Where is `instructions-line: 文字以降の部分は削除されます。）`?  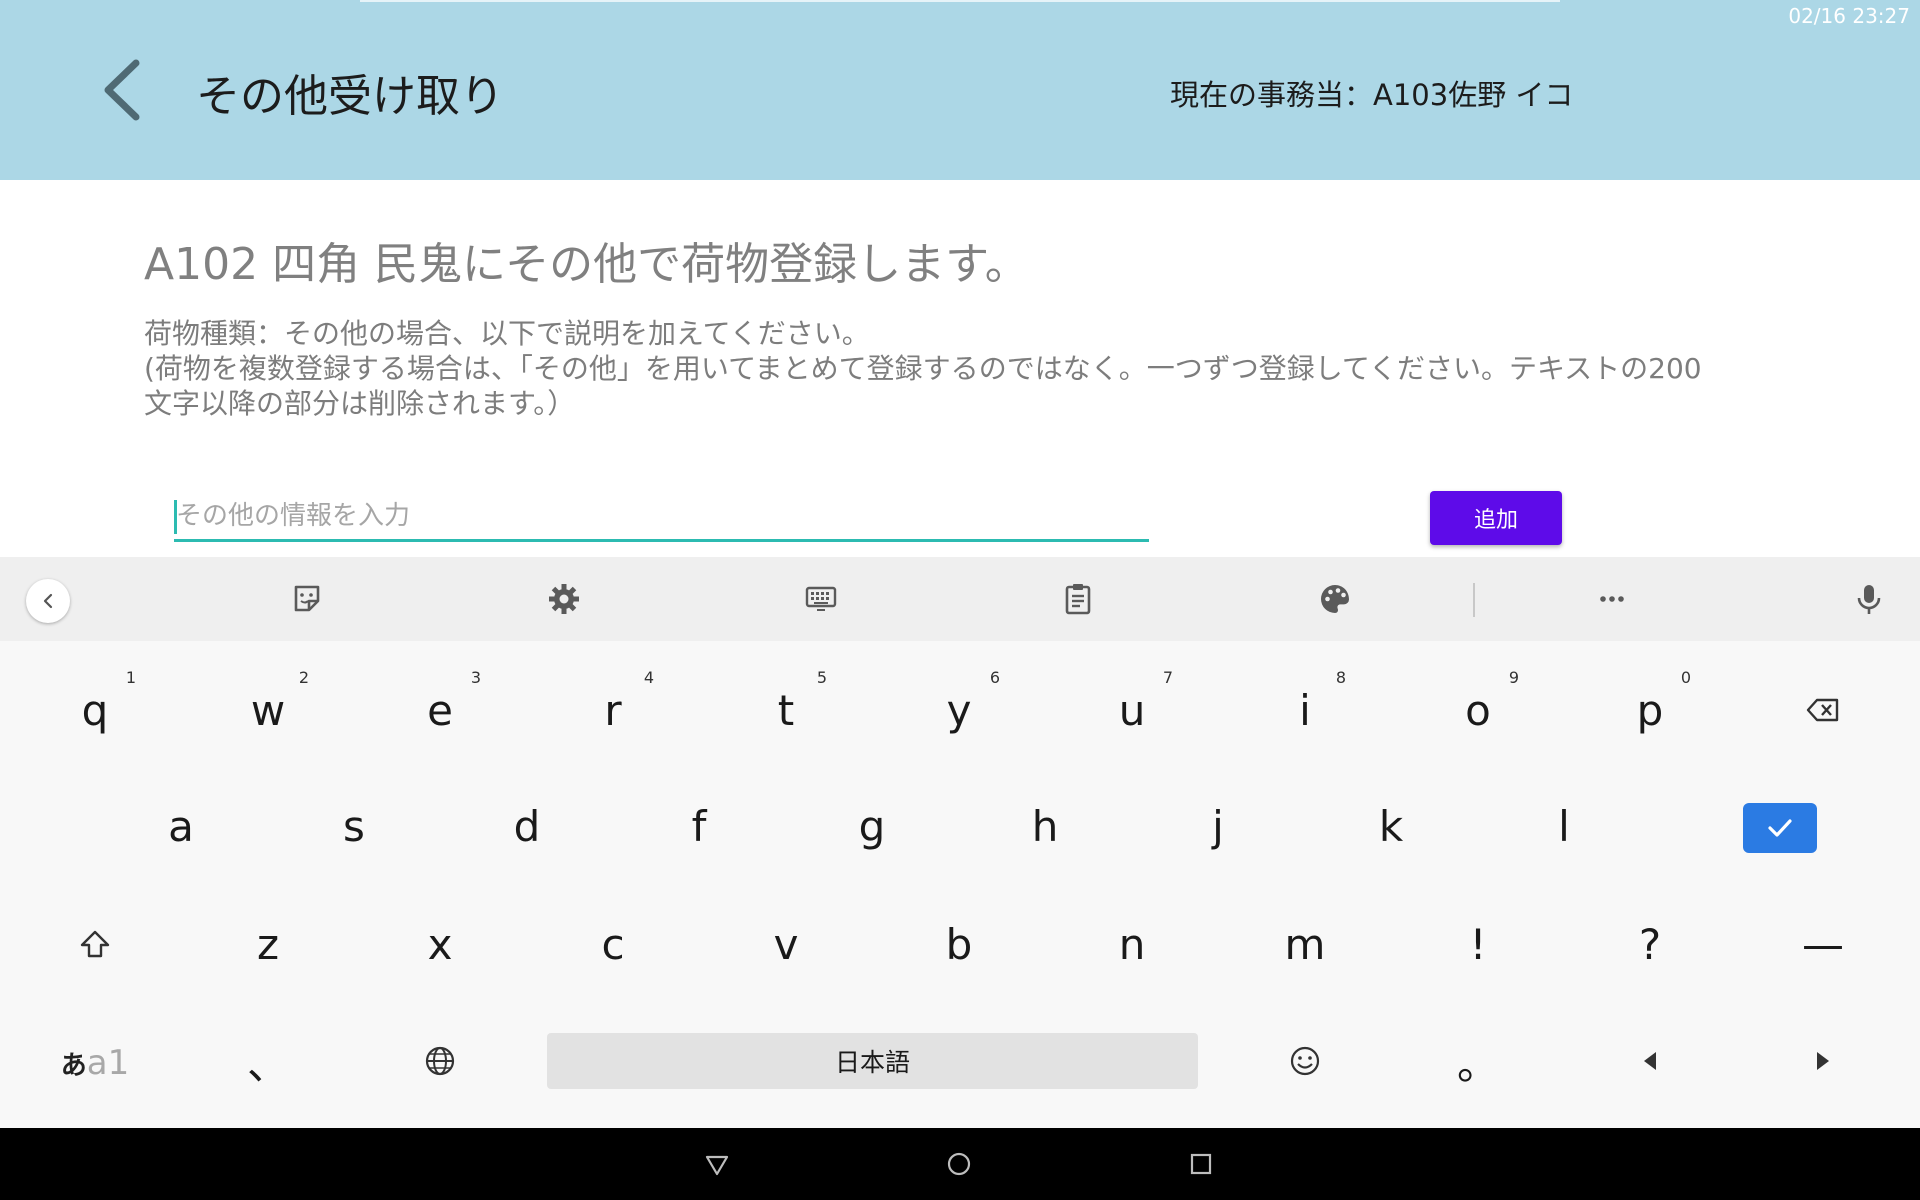 instructions-line: 文字以降の部分は削除されます。） is located at coordinates (360, 403).